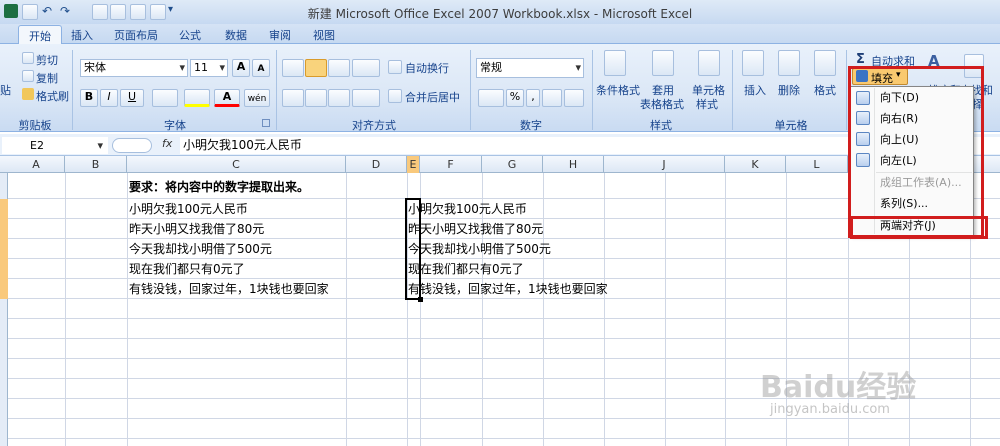 The height and width of the screenshot is (446, 1000). Describe the element at coordinates (512, 164) in the screenshot. I see `column-header-g: G` at that location.